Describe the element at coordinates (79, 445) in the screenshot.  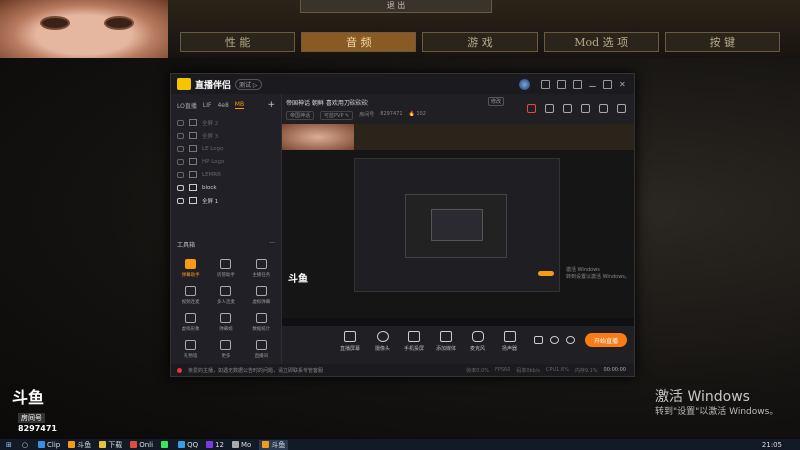
I see `taskbar-item: 斗鱼` at that location.